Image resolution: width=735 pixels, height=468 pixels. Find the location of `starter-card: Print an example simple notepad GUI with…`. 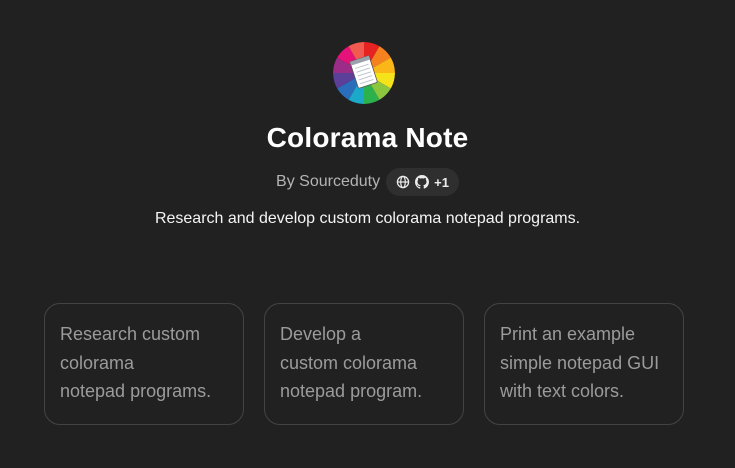

starter-card: Print an example simple notepad GUI with… is located at coordinates (584, 364).